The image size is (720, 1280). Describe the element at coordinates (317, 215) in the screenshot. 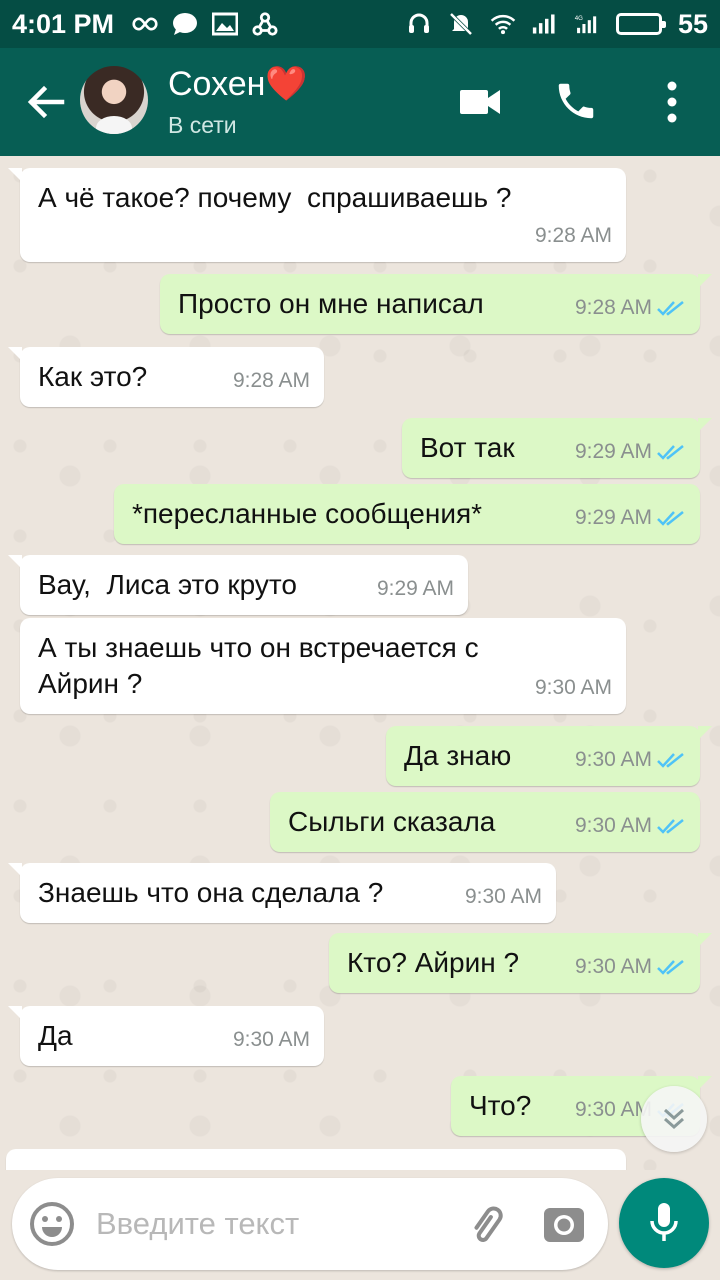

I see `incoming-message: А чё такое? почему спрашиваешь ? 9:28 AM` at that location.